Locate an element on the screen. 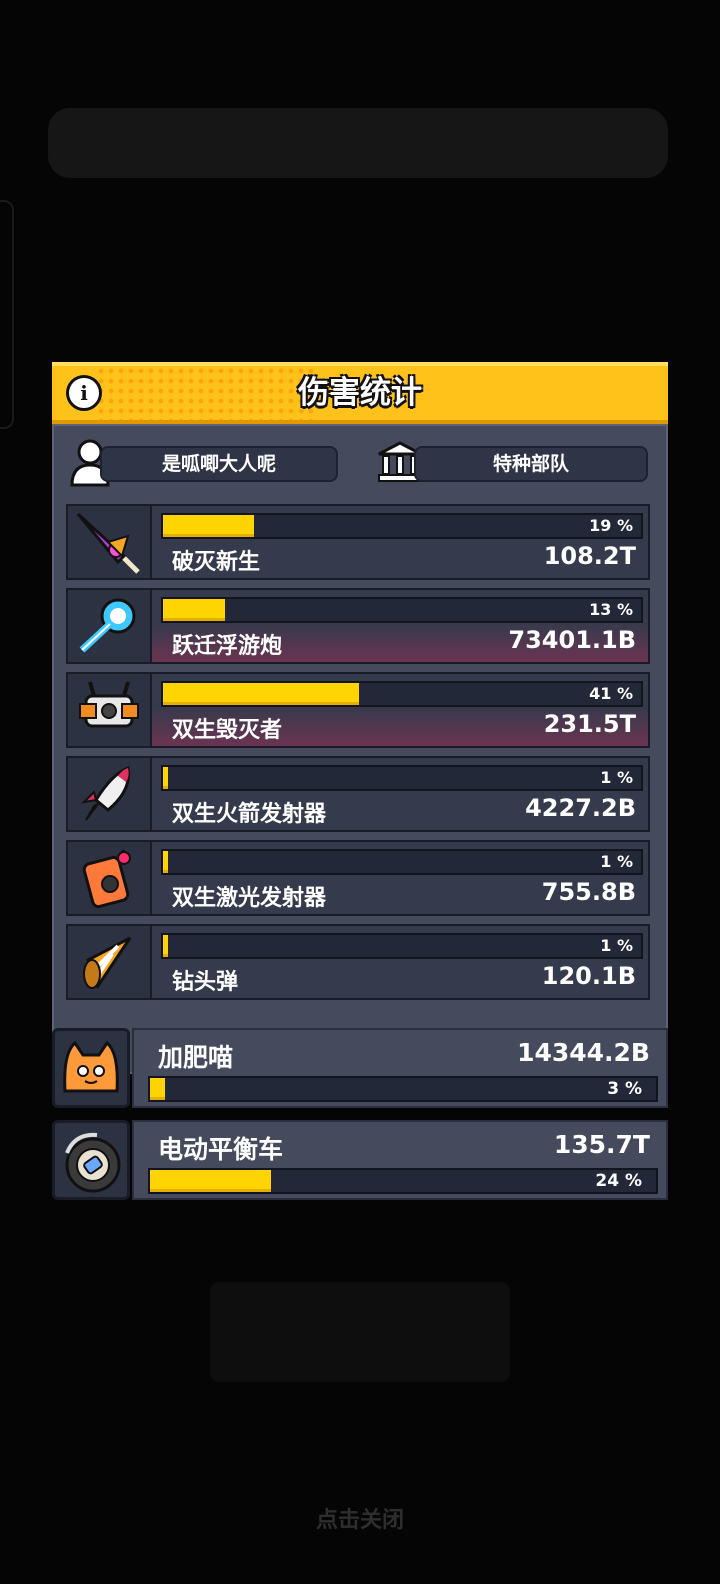 Image resolution: width=720 pixels, height=1584 pixels. weapon-name: 钻头弹 is located at coordinates (205, 982).